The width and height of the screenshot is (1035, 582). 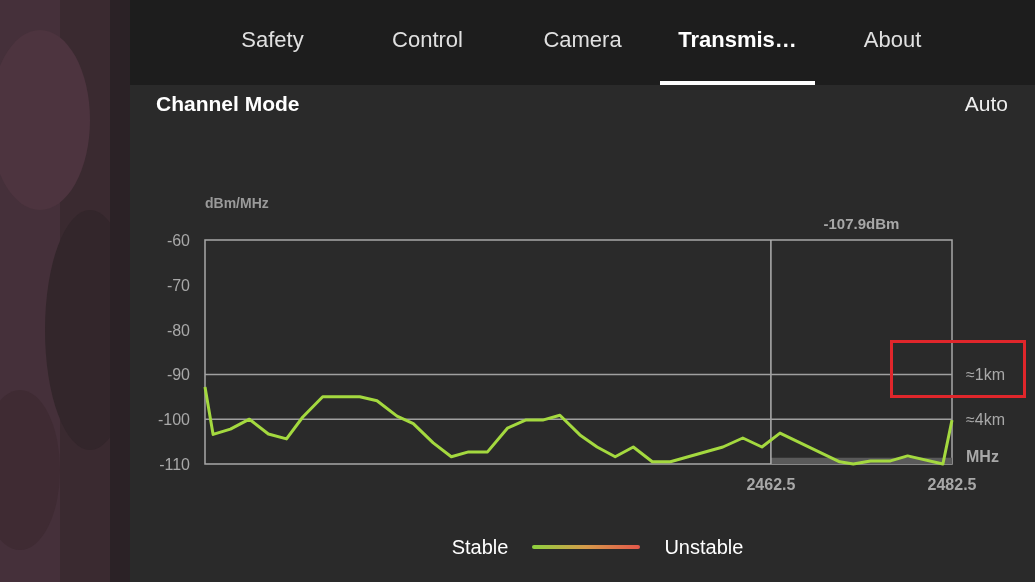 What do you see at coordinates (427, 42) in the screenshot?
I see `tab: Control` at bounding box center [427, 42].